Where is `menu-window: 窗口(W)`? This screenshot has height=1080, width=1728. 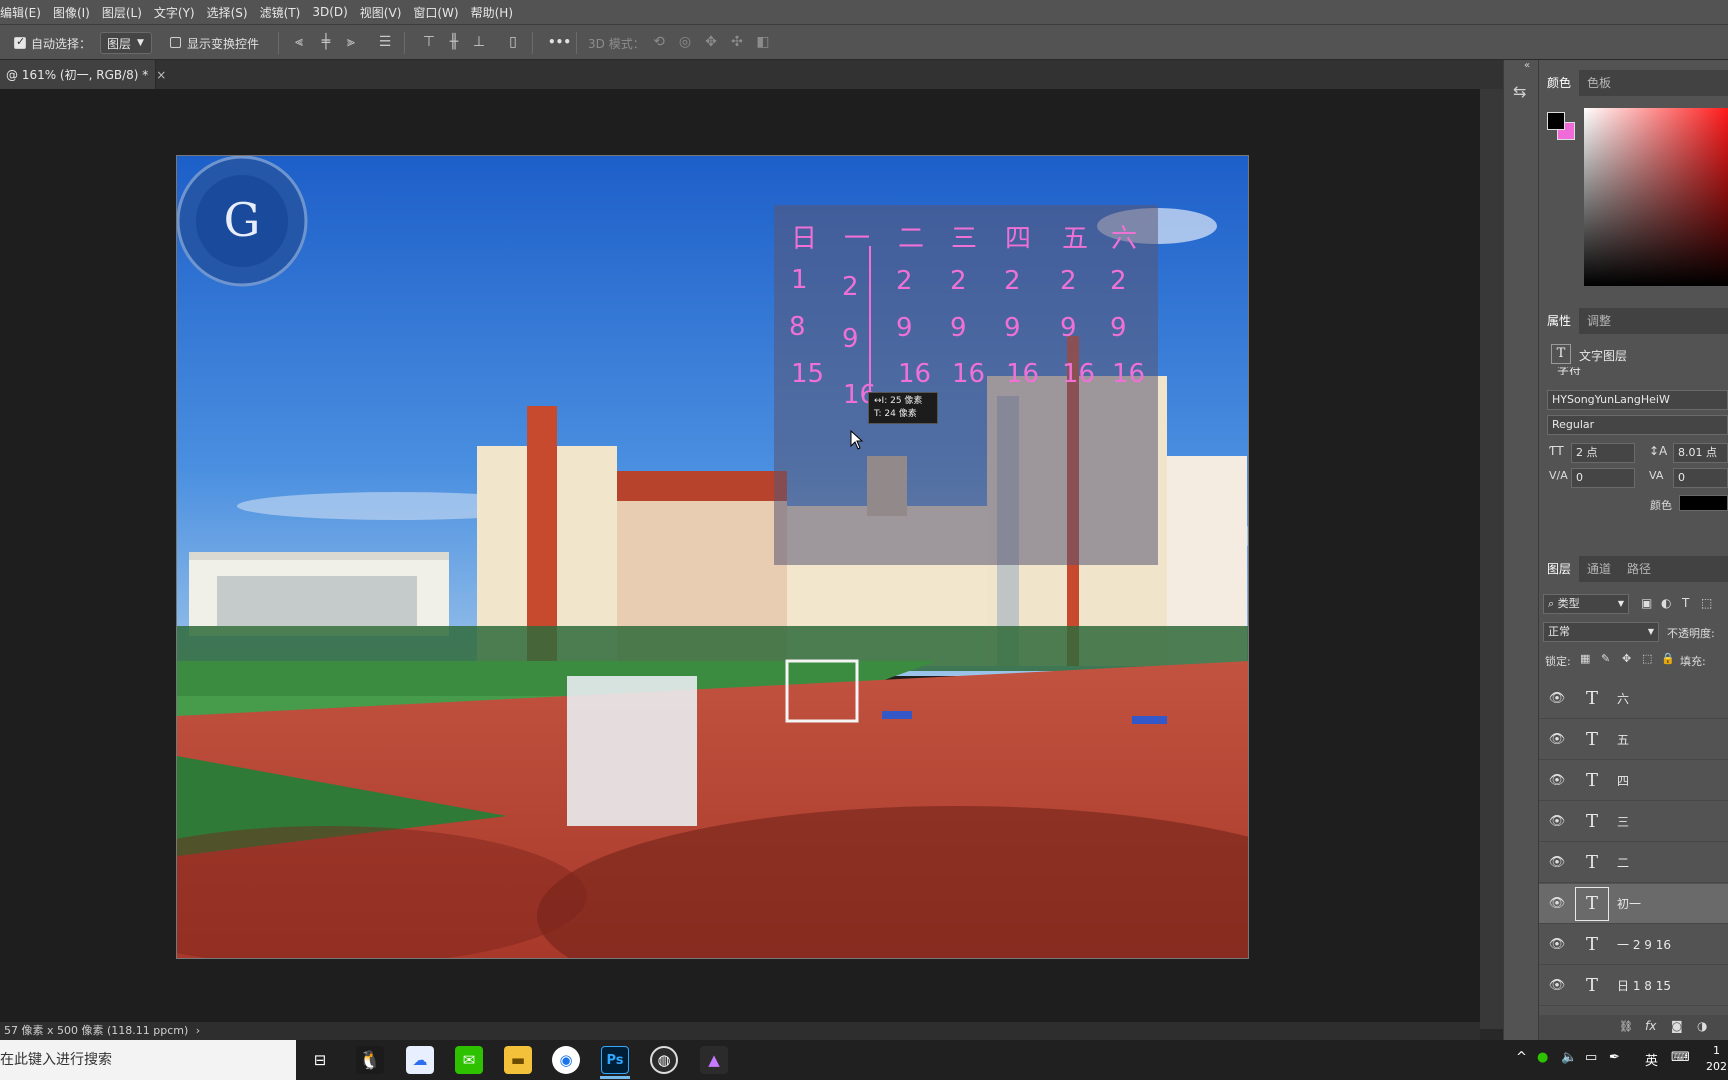
menu-window: 窗口(W) is located at coordinates (435, 12).